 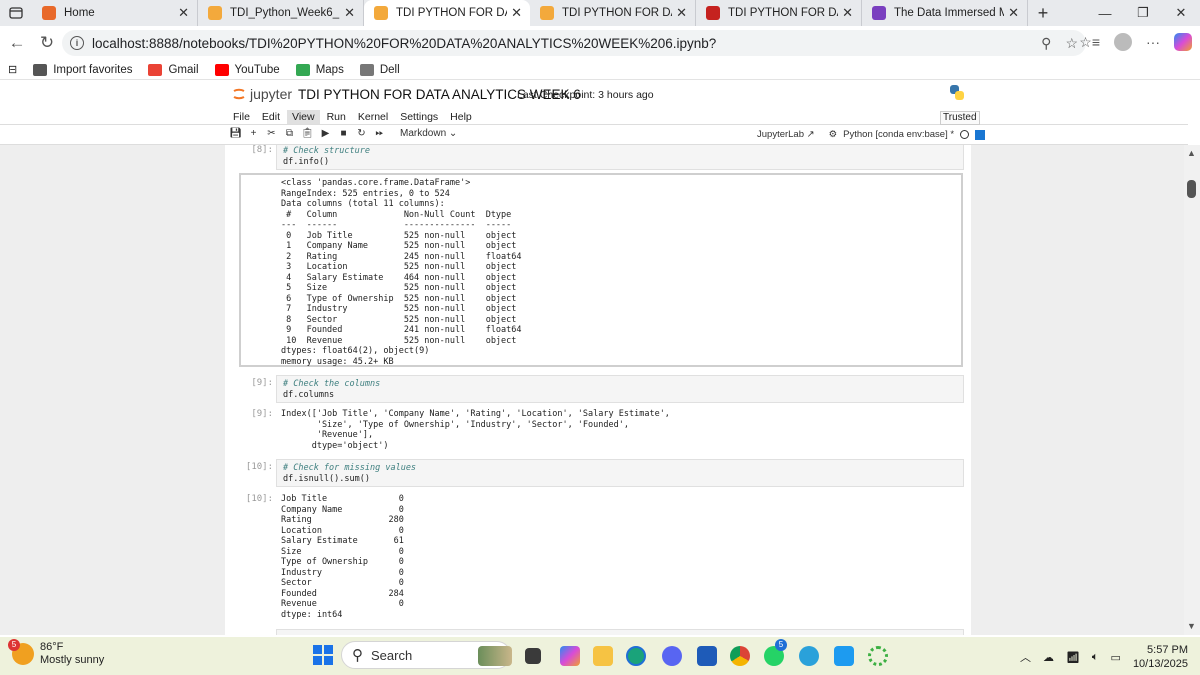 What do you see at coordinates (1046, 43) in the screenshot?
I see `zoom-icon: ⚲` at bounding box center [1046, 43].